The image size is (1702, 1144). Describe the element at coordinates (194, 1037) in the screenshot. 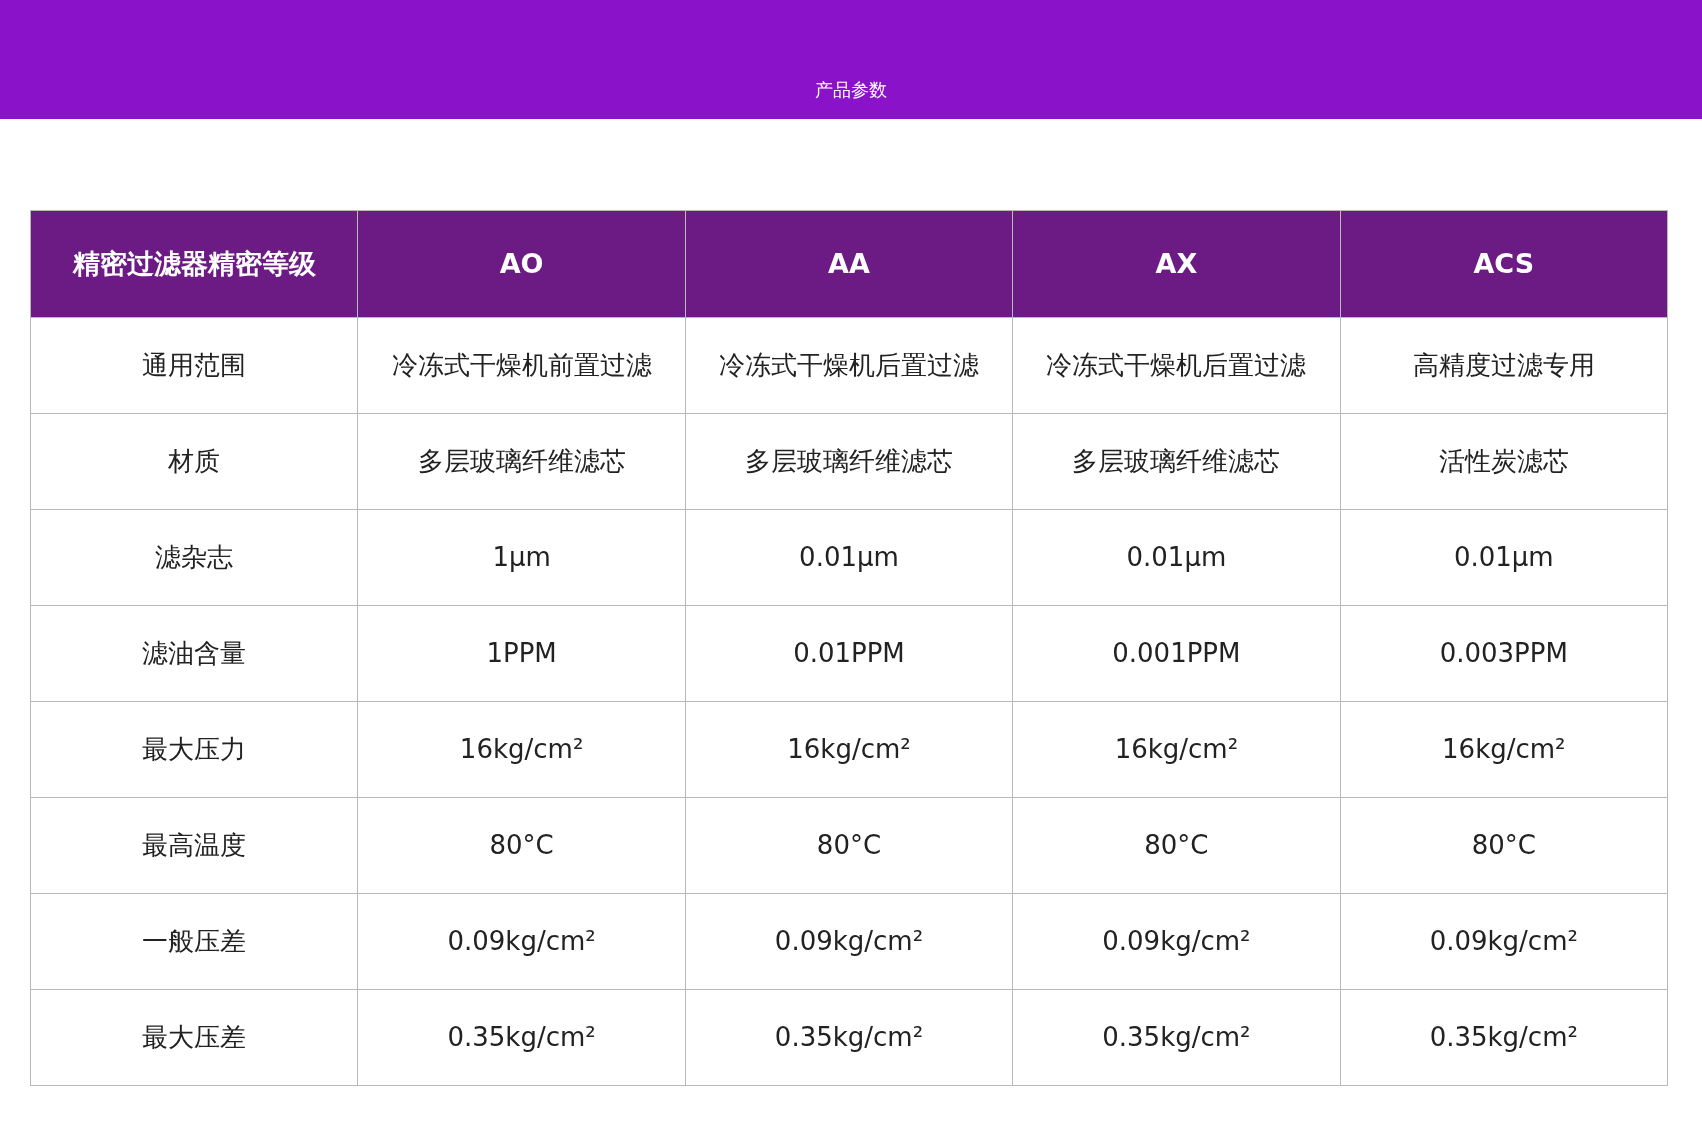

I see `row-header: 最大压差` at that location.